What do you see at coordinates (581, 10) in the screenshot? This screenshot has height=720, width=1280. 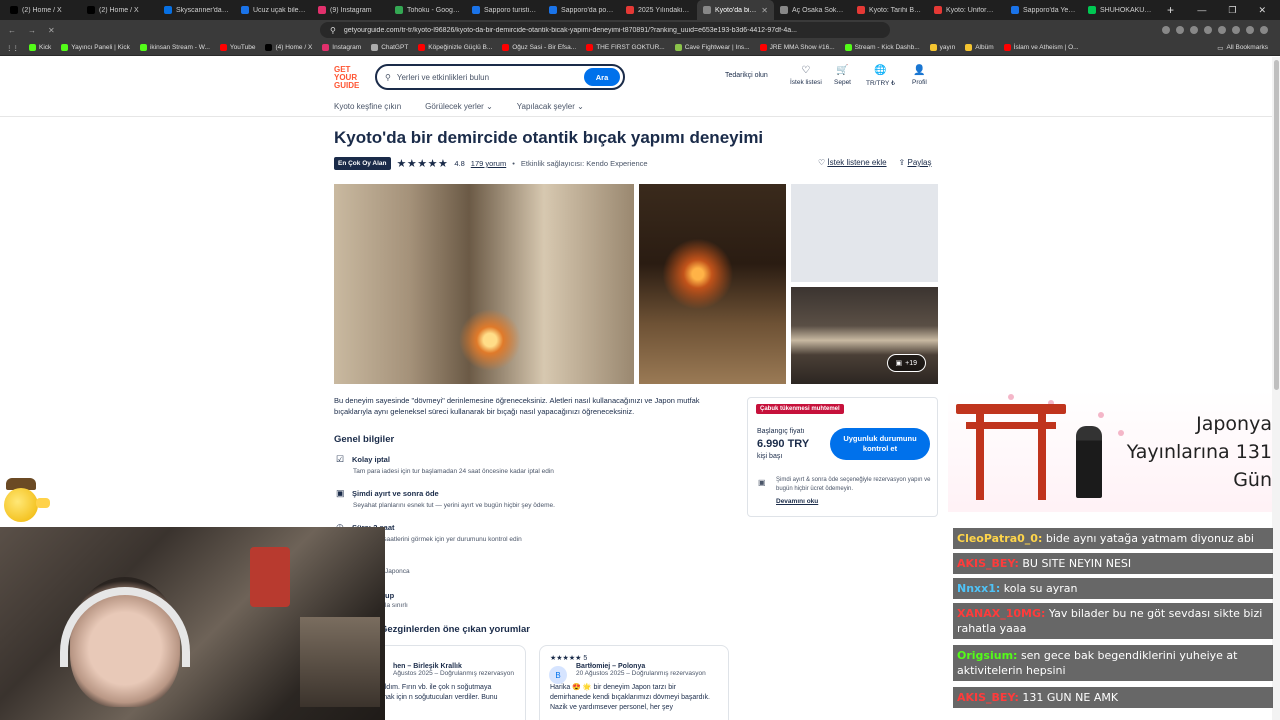 I see `browser-tab: Sapporo'da popüle` at bounding box center [581, 10].